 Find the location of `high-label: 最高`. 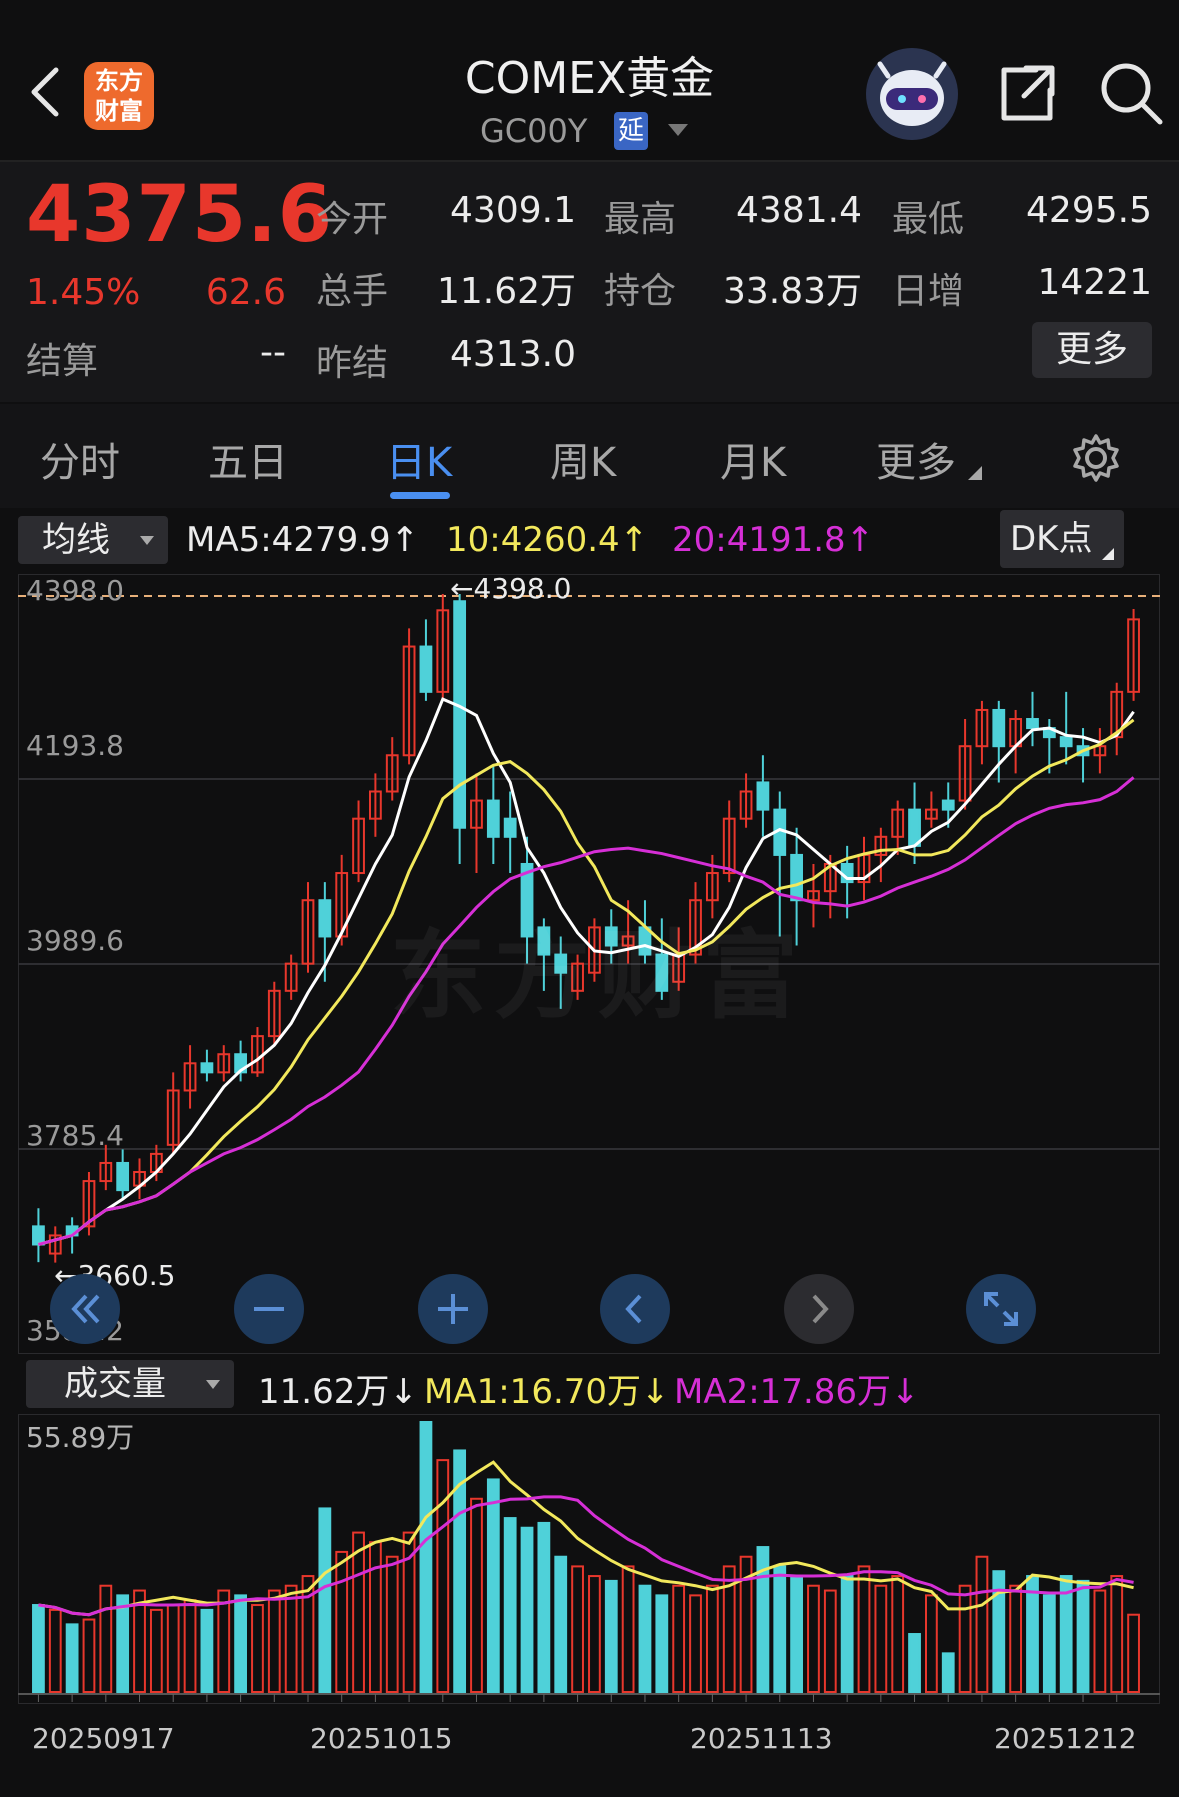

high-label: 最高 is located at coordinates (640, 219).